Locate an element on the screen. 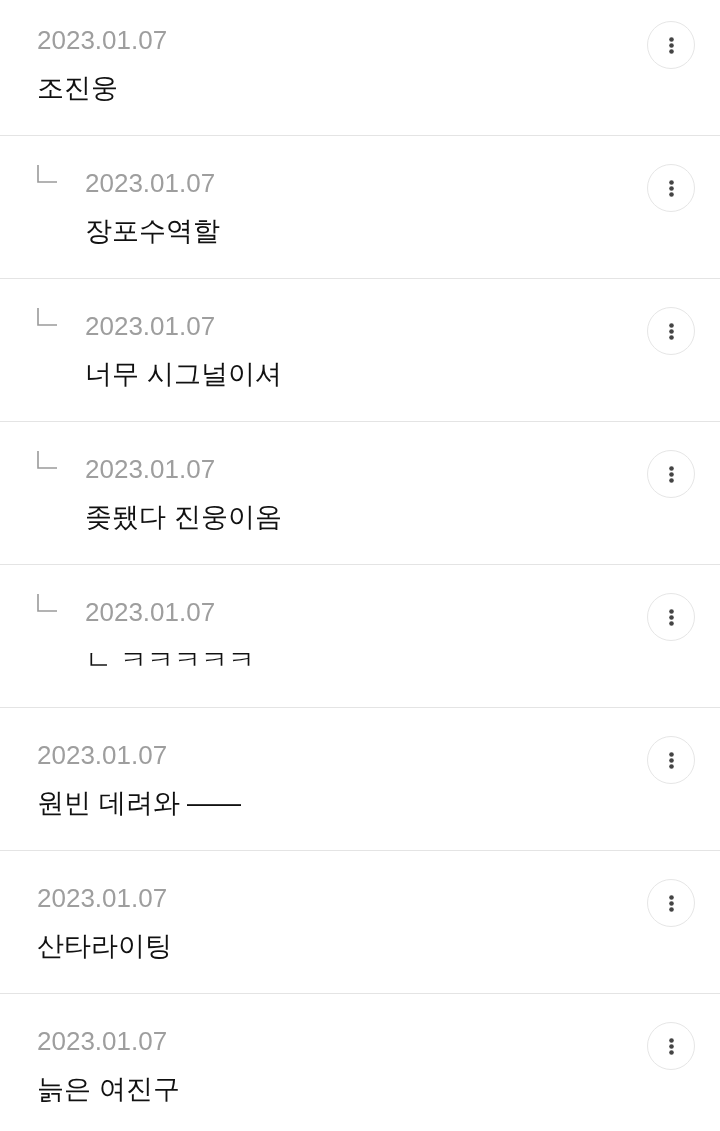 This screenshot has height=1131, width=720. comment-text: 산타라이팅 is located at coordinates (105, 946).